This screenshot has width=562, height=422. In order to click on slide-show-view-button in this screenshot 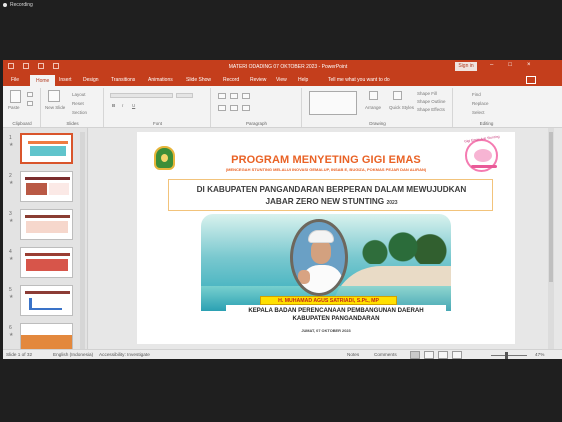, I will do `click(457, 355)`.